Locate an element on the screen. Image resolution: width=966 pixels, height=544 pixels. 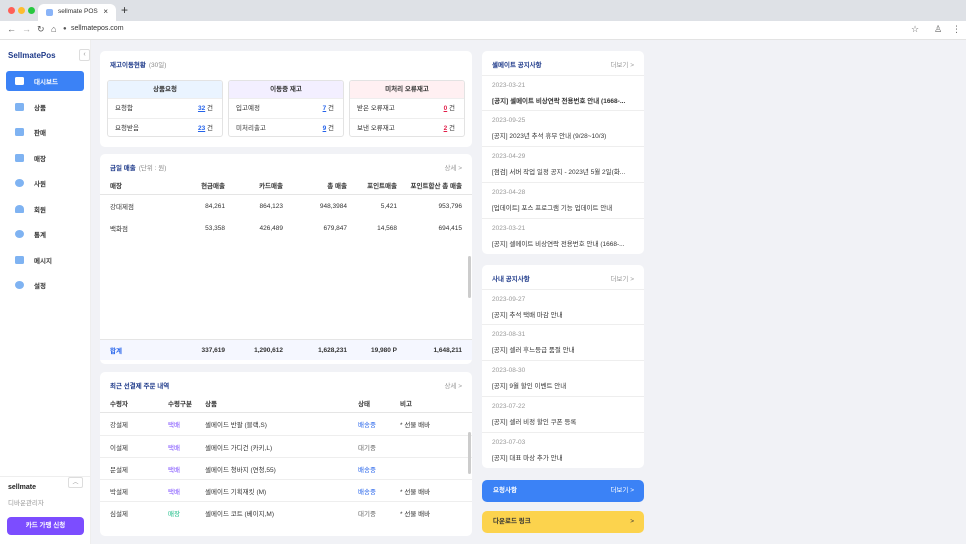
notice-date: 2023-04-28 is located at coordinates (509, 192).